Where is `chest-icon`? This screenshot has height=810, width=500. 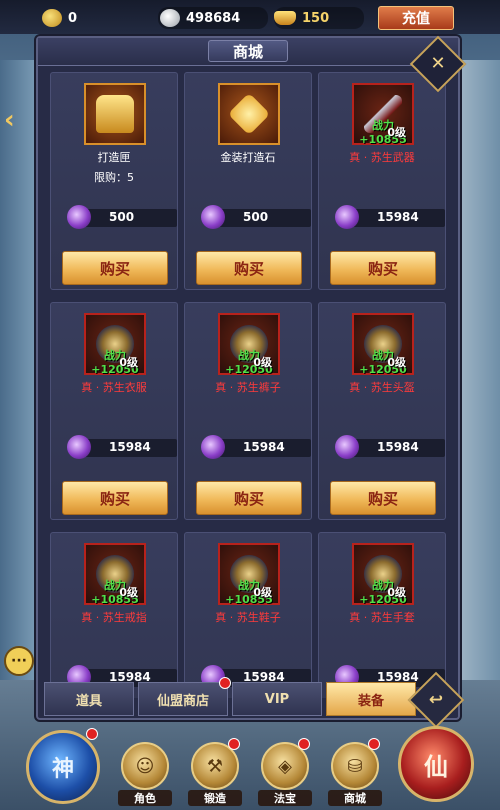
chest-icon is located at coordinates (115, 114).